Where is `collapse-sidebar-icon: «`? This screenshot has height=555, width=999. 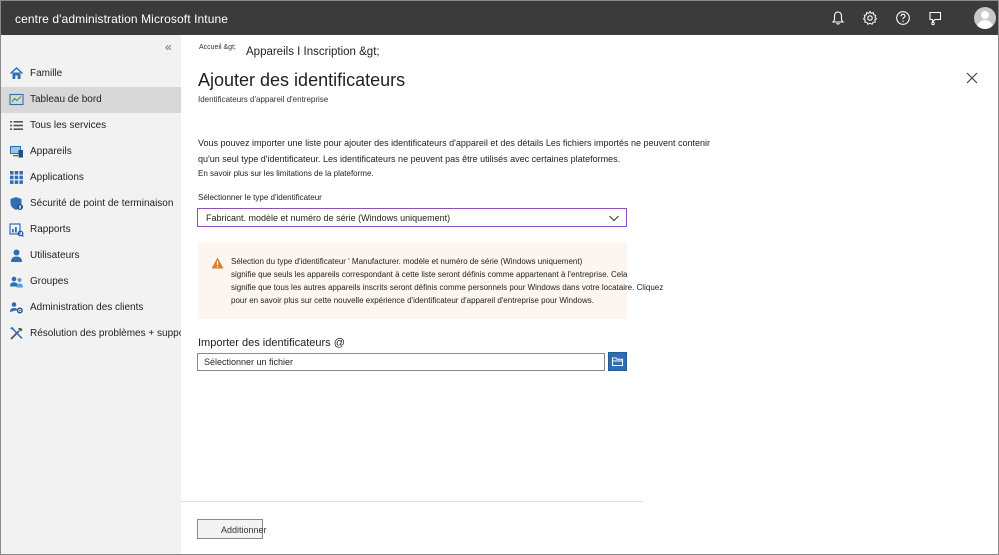
collapse-sidebar-icon: « is located at coordinates (168, 47).